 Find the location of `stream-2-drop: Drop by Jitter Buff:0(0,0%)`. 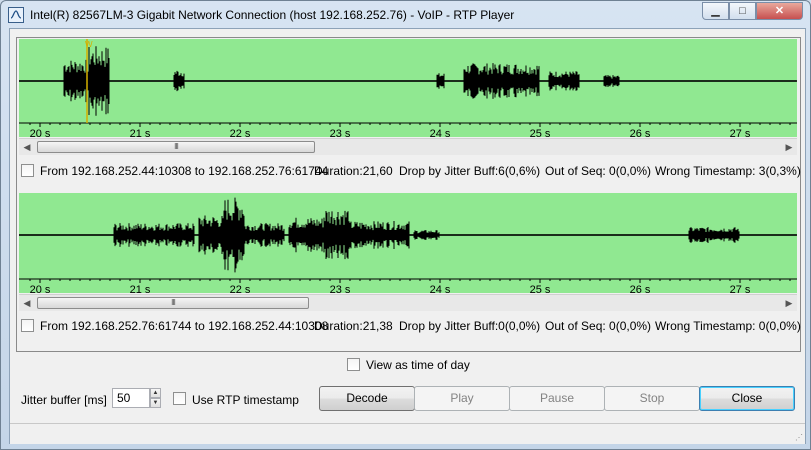

stream-2-drop: Drop by Jitter Buff:0(0,0%) is located at coordinates (470, 326).